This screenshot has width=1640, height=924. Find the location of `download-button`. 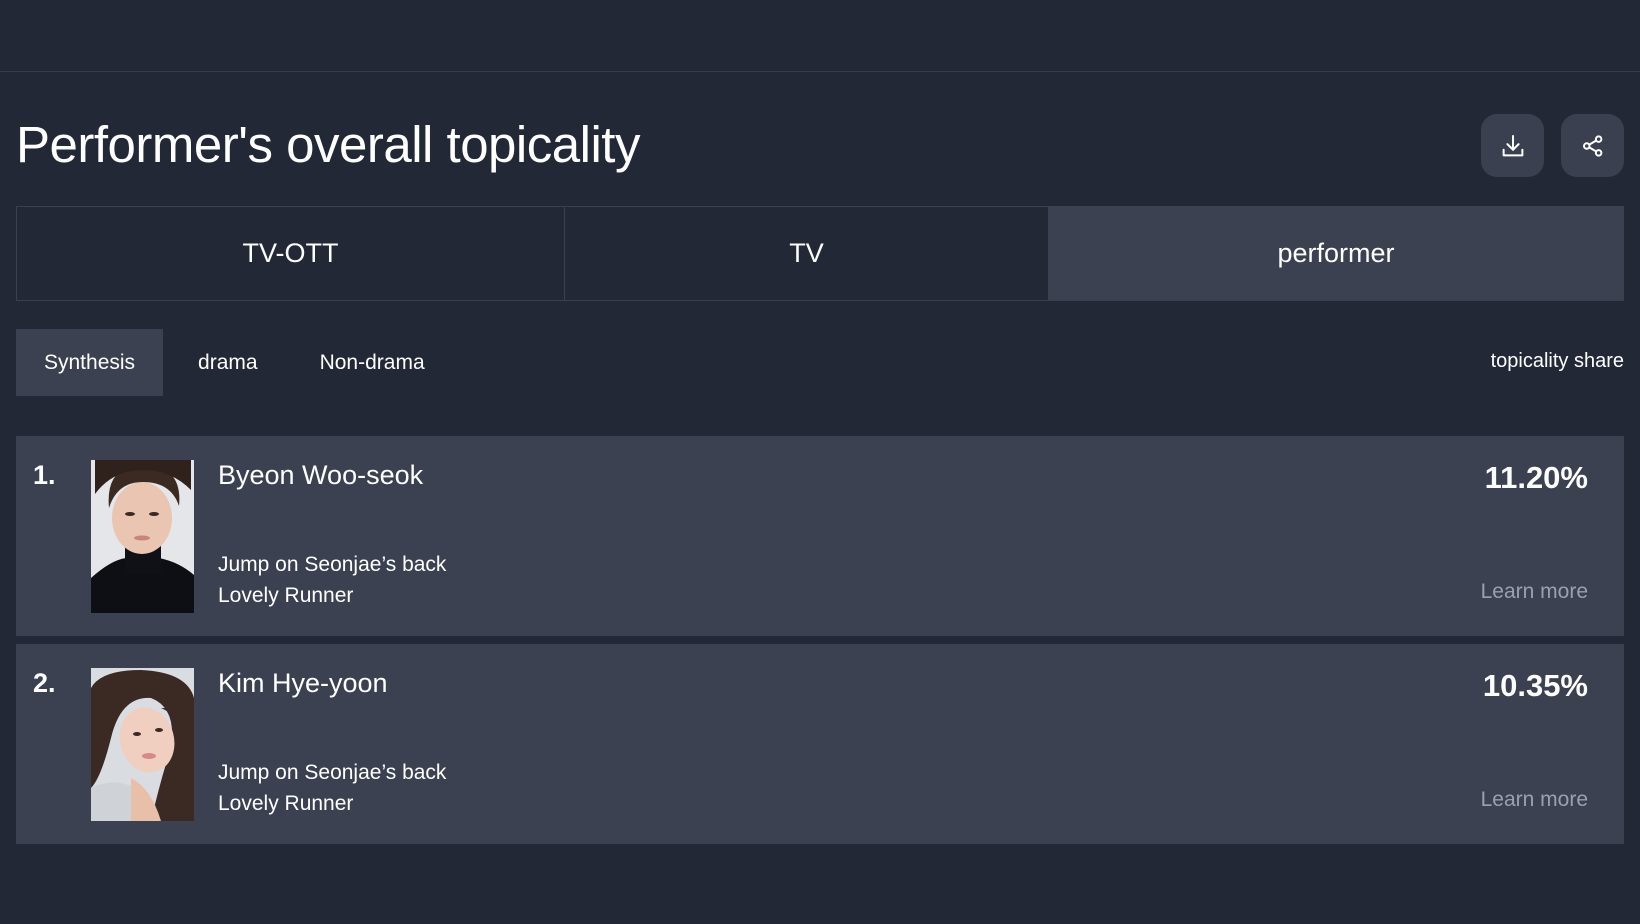

download-button is located at coordinates (1512, 145).